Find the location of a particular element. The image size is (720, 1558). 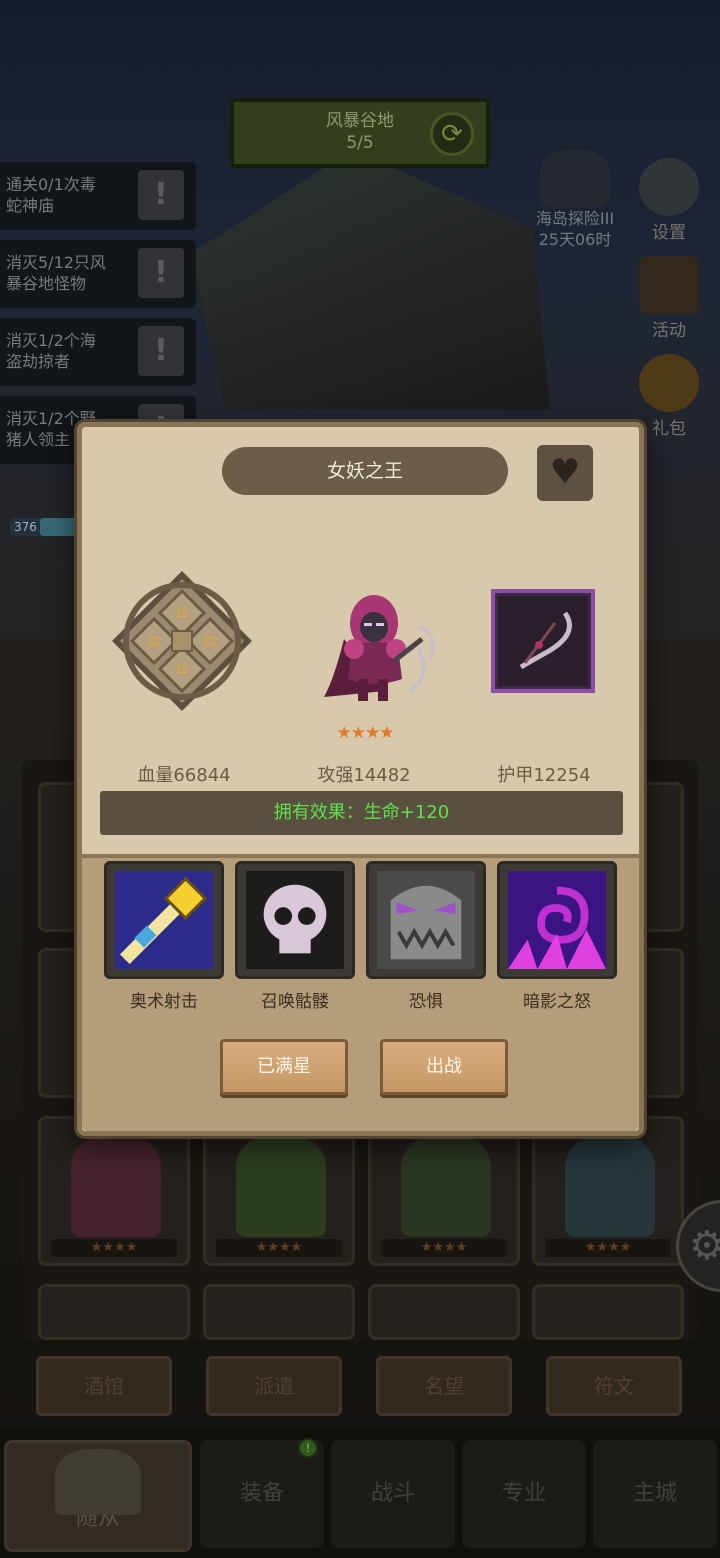

hp-stat: 血量66844 is located at coordinates (184, 775).